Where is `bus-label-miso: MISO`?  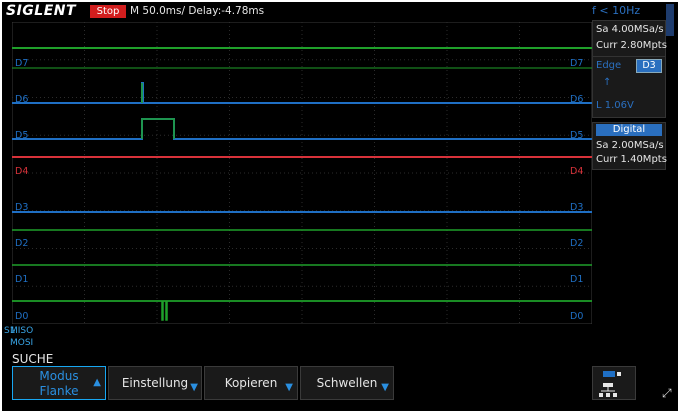 bus-label-miso: MISO is located at coordinates (22, 331).